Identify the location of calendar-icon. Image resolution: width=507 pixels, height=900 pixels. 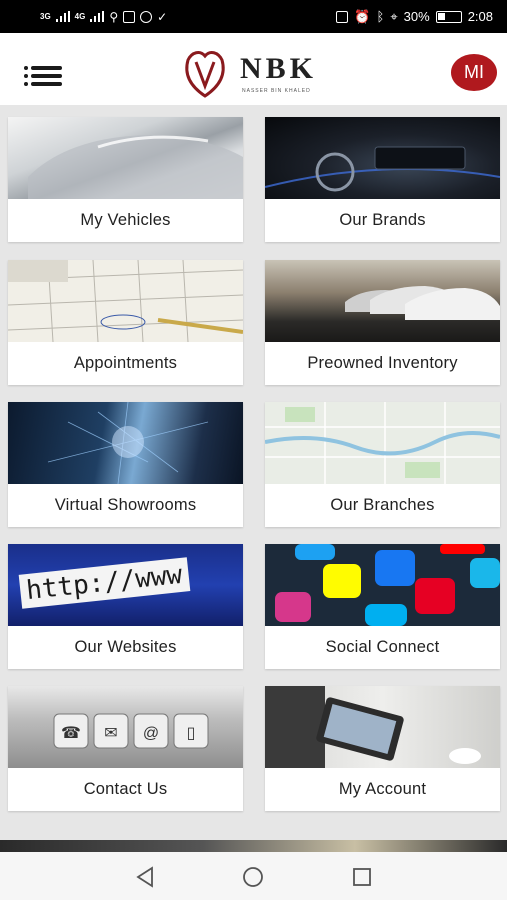
(125, 301).